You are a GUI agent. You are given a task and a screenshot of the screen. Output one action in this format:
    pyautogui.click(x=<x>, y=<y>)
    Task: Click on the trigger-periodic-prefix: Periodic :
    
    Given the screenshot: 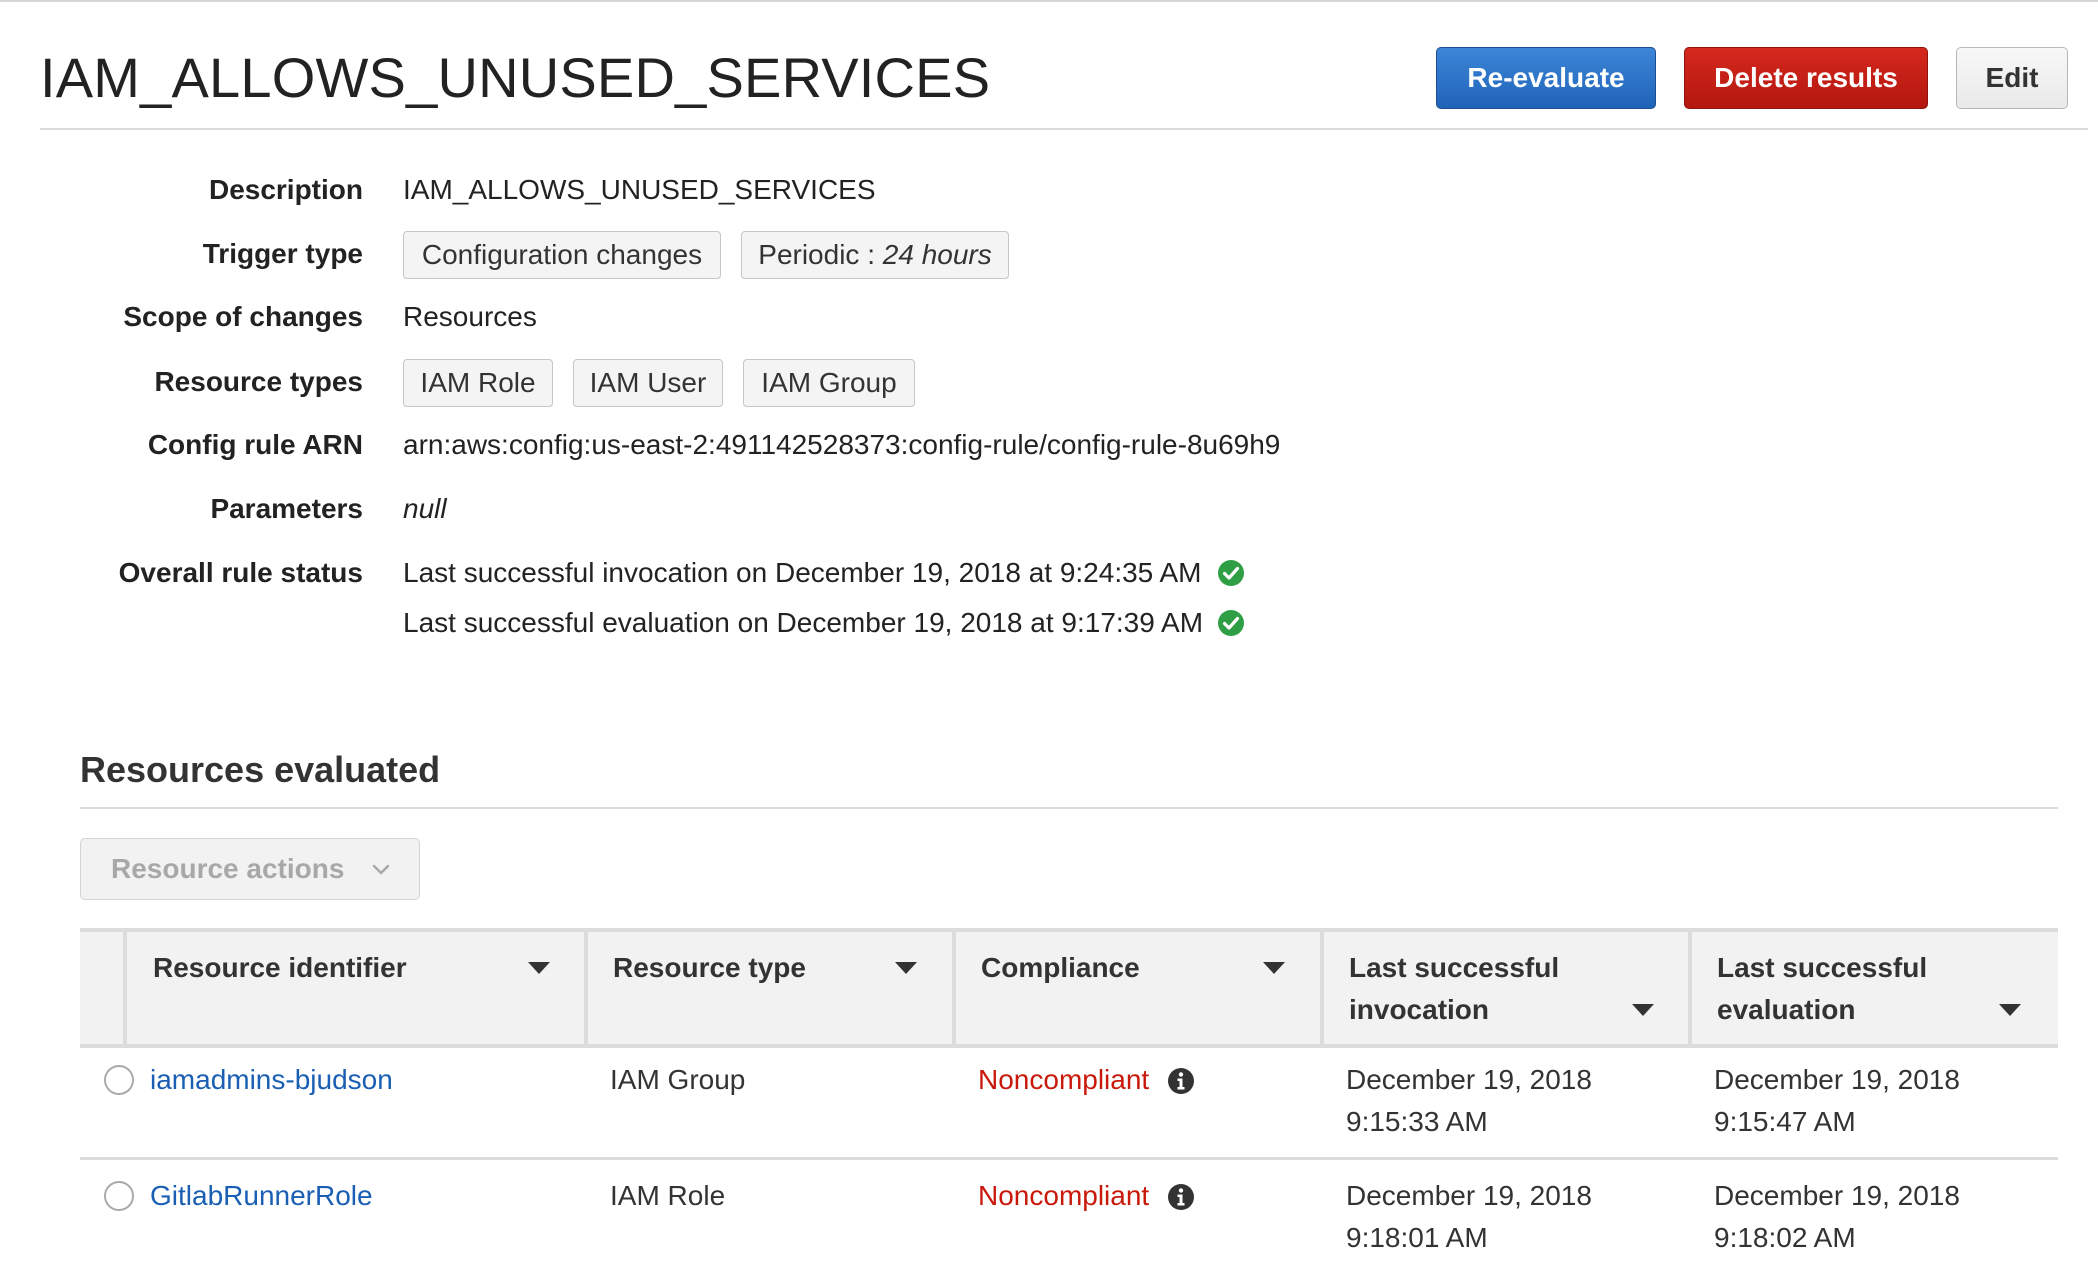 What is the action you would take?
    pyautogui.click(x=820, y=254)
    